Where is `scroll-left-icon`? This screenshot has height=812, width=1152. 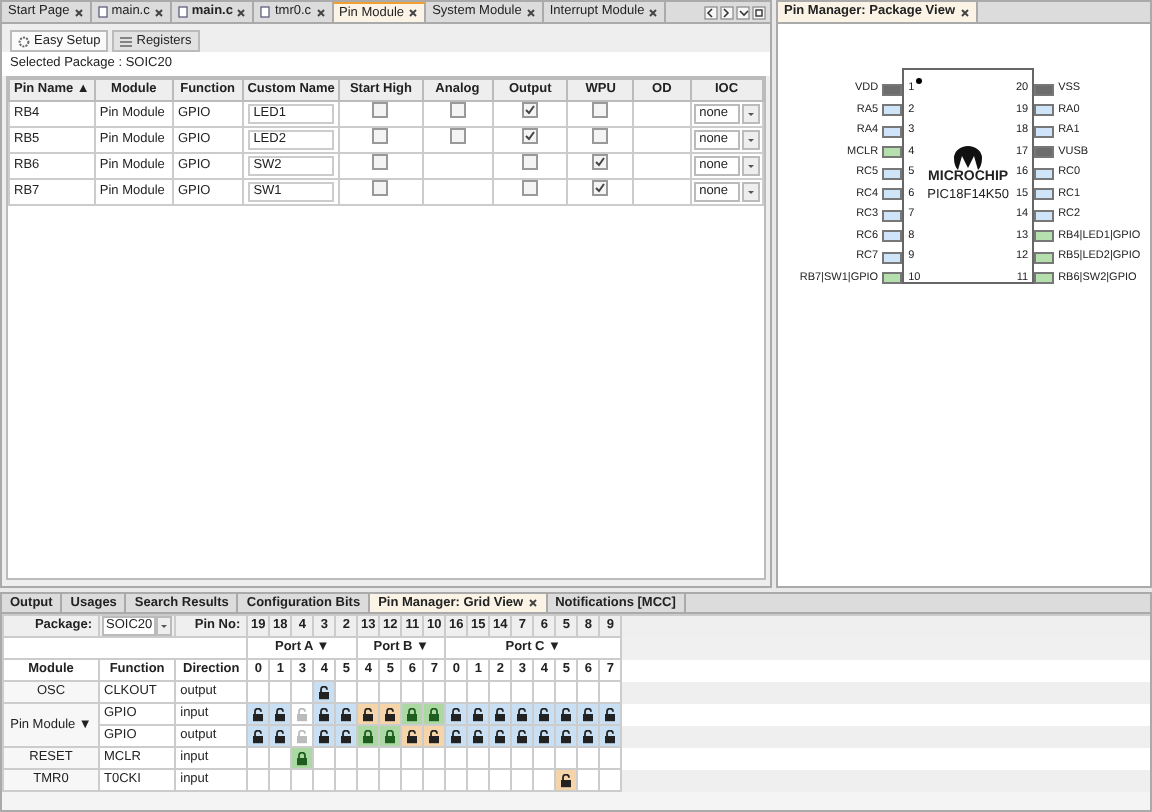
scroll-left-icon is located at coordinates (711, 12).